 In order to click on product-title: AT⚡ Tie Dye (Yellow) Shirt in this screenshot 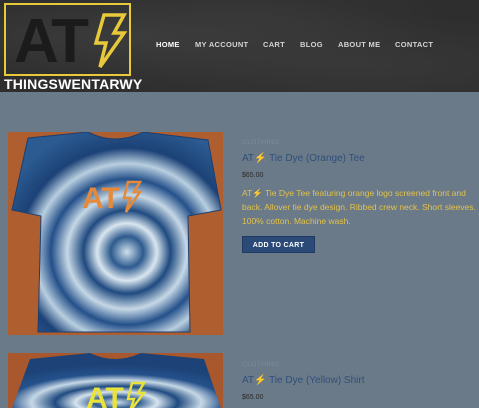, I will do `click(303, 380)`.